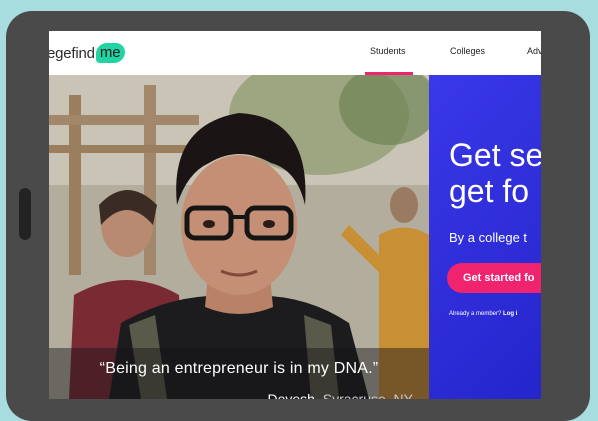 This screenshot has height=421, width=598. What do you see at coordinates (295, 53) in the screenshot?
I see `top-nav: egefind me Students Colleges Adv` at bounding box center [295, 53].